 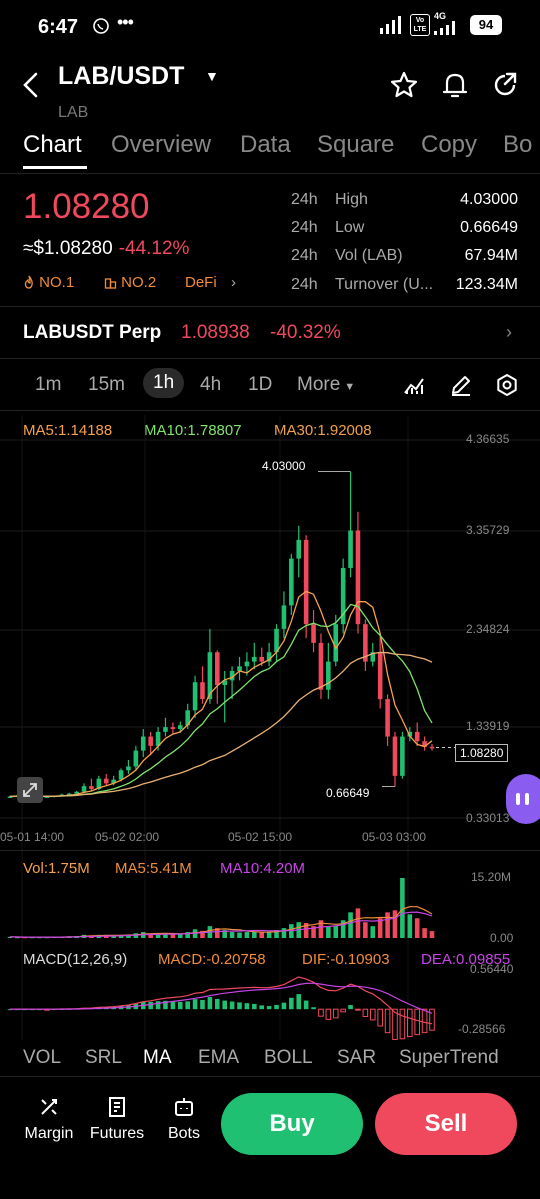 What do you see at coordinates (49, 1133) in the screenshot?
I see `margin-label: Margin` at bounding box center [49, 1133].